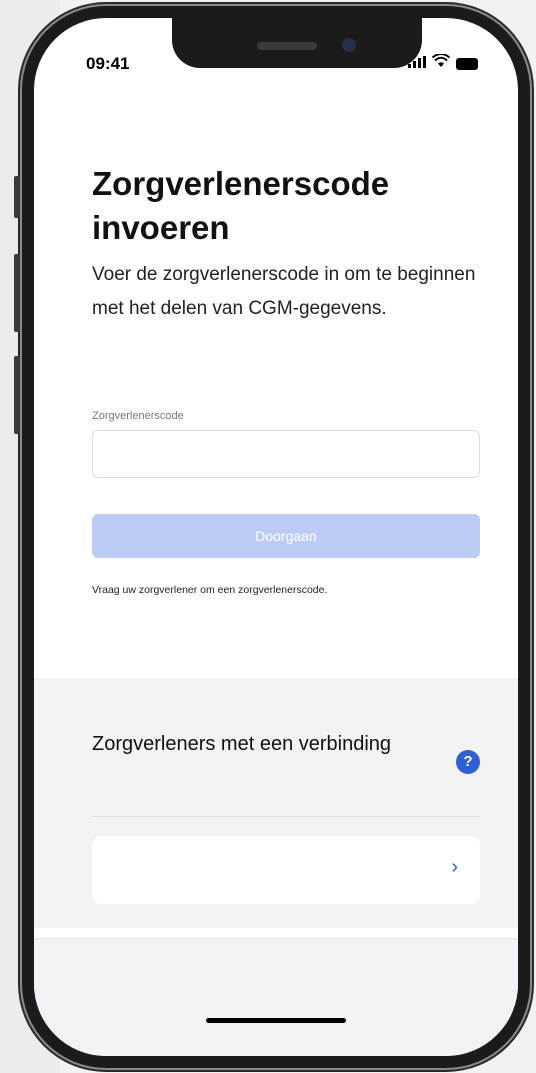 The image size is (536, 1073). What do you see at coordinates (276, 997) in the screenshot?
I see `bottom-bar` at bounding box center [276, 997].